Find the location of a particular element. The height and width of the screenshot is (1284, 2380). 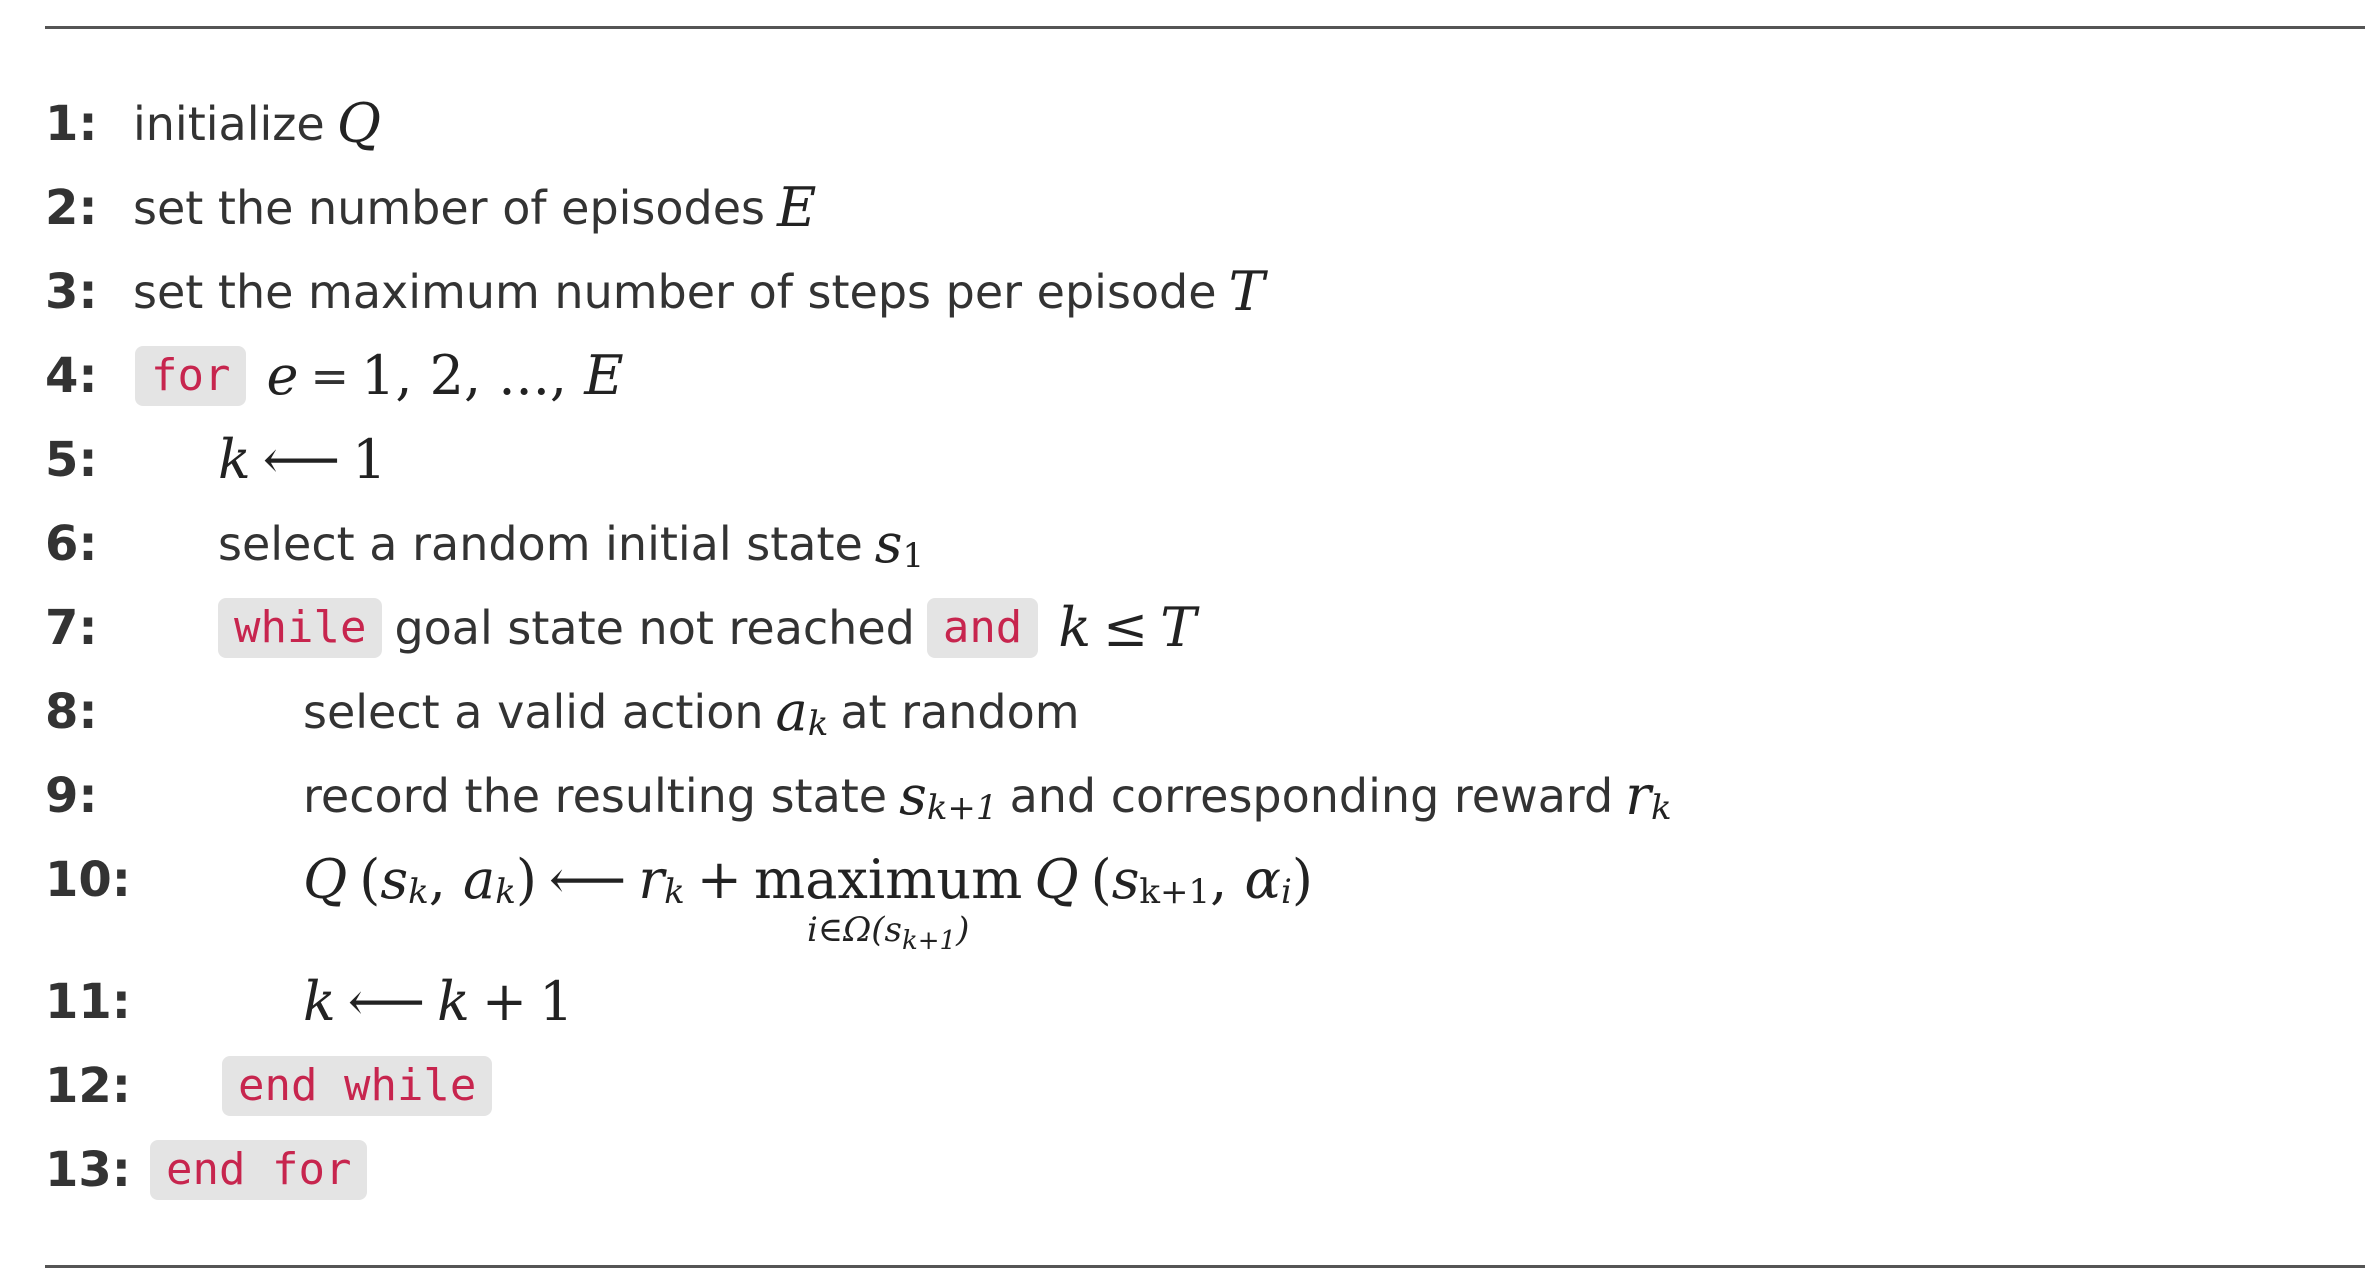

keyword-end-for: end for is located at coordinates (259, 1170).